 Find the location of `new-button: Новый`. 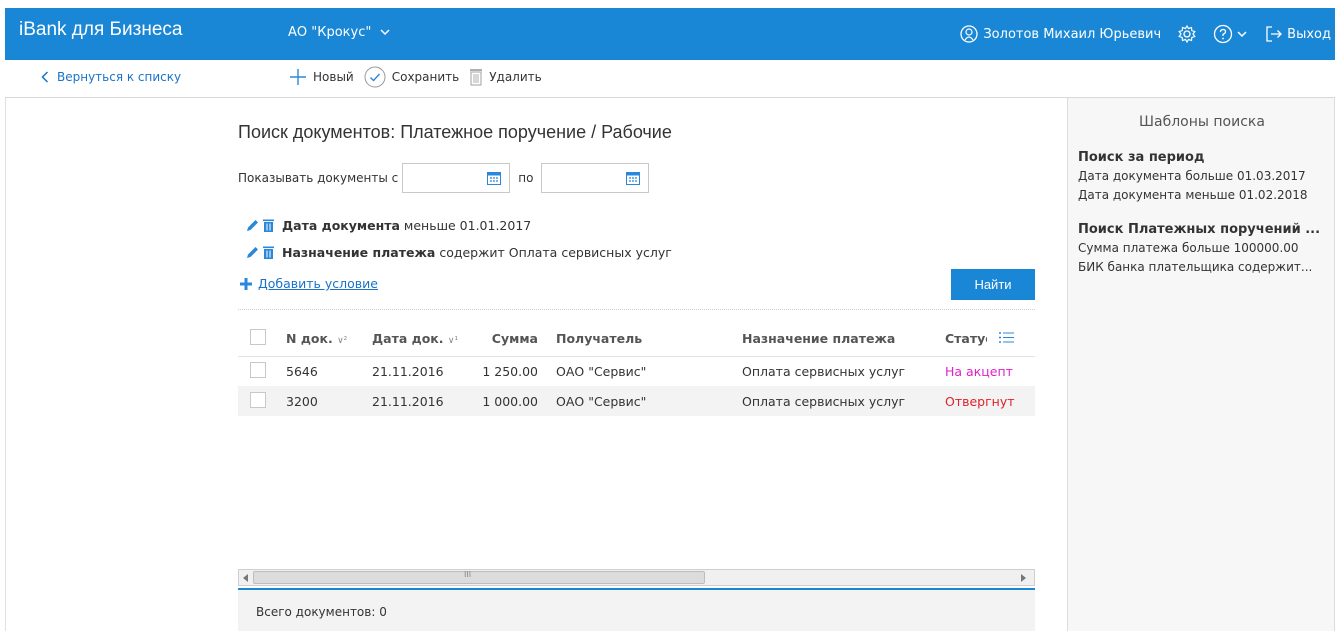

new-button: Новый is located at coordinates (321, 77).